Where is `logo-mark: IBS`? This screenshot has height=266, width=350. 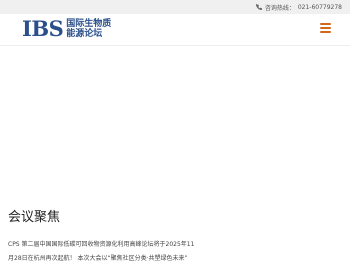 logo-mark: IBS is located at coordinates (43, 28).